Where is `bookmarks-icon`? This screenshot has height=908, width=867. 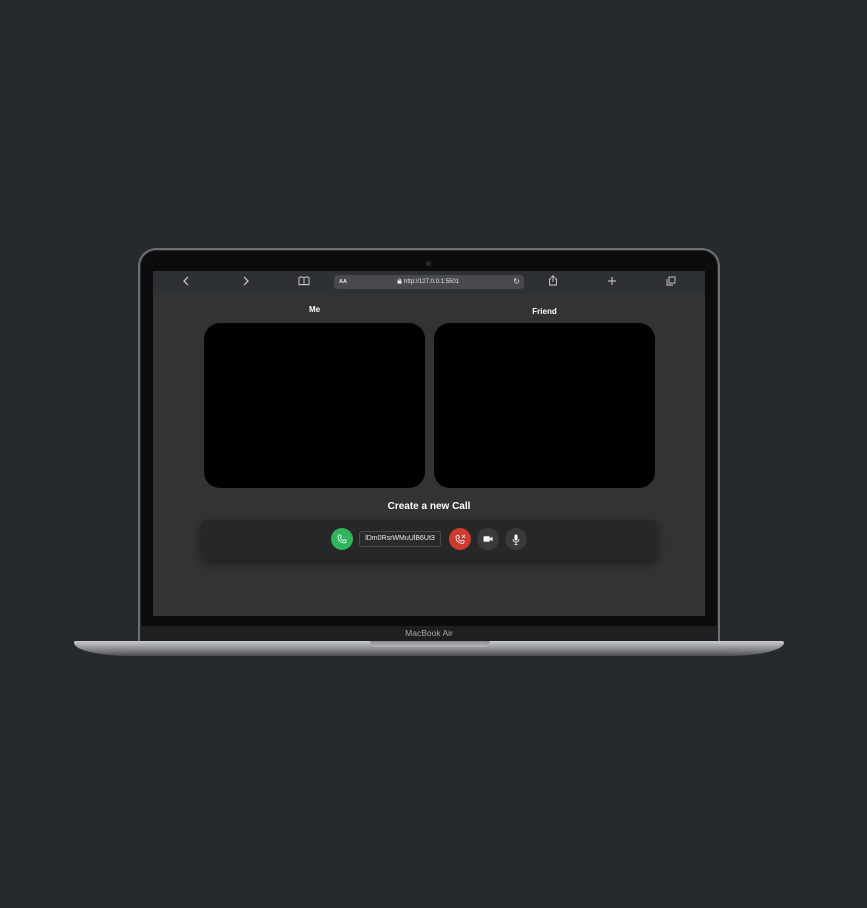
bookmarks-icon is located at coordinates (304, 282).